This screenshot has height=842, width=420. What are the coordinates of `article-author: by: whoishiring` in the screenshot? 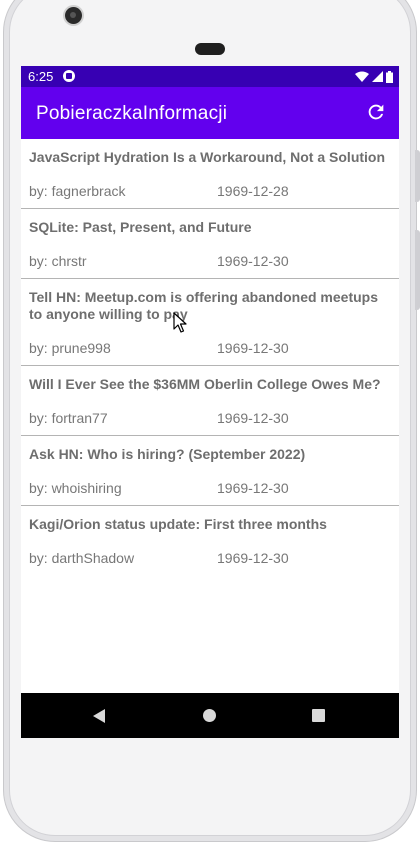 It's located at (75, 488).